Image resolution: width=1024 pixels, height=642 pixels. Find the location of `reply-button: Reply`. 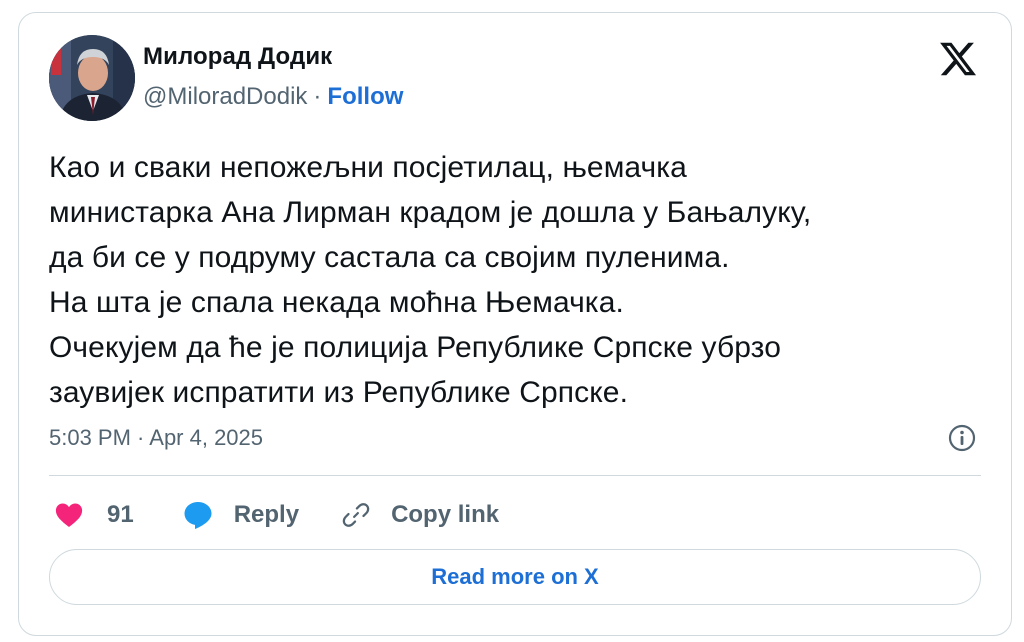

reply-button: Reply is located at coordinates (240, 515).